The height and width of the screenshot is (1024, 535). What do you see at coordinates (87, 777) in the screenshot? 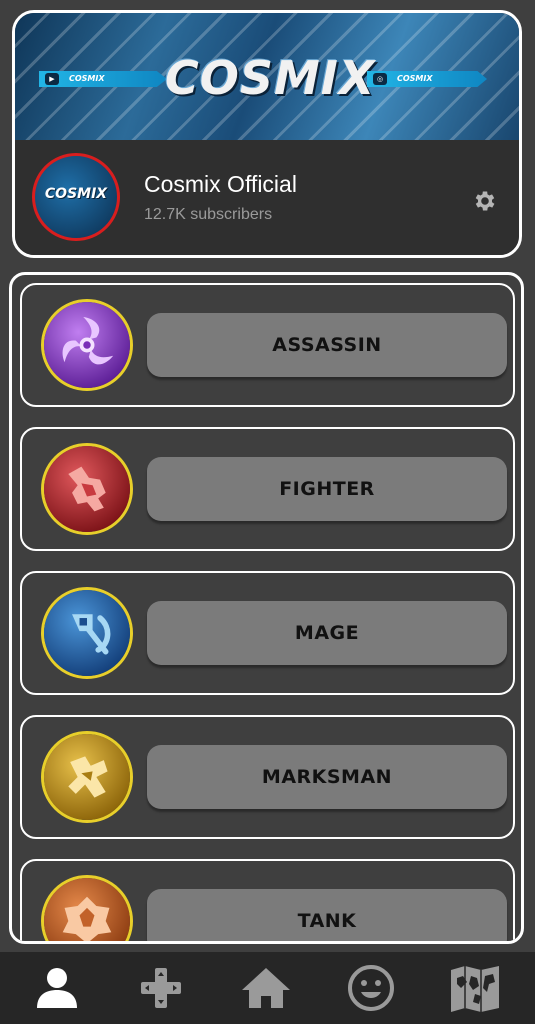
I see `marksman-icon` at bounding box center [87, 777].